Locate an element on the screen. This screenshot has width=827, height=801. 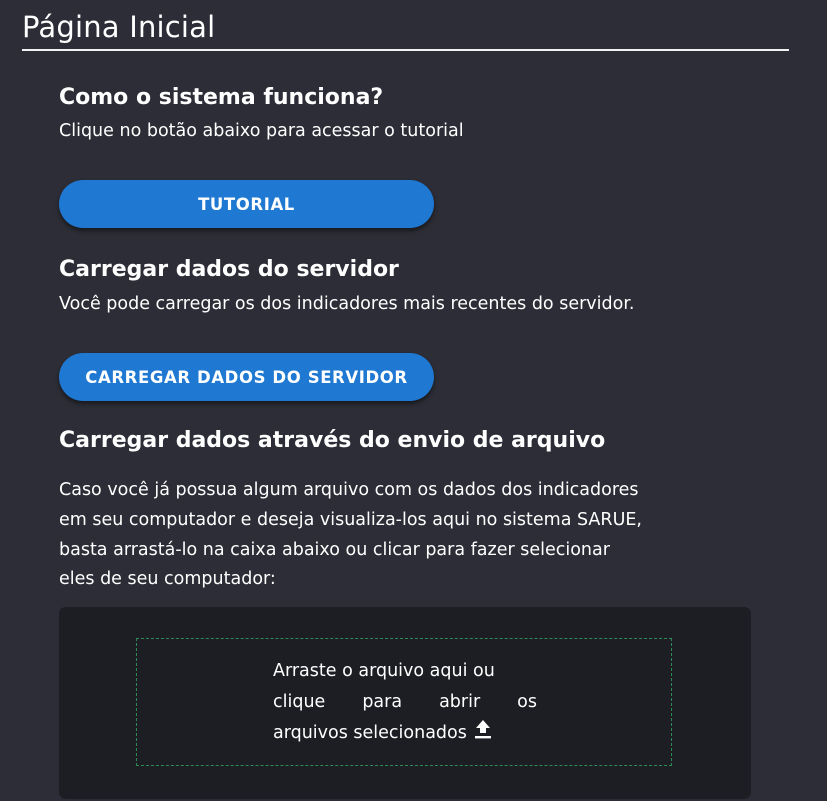
tutorial-button: TUTORIAL is located at coordinates (246, 204).